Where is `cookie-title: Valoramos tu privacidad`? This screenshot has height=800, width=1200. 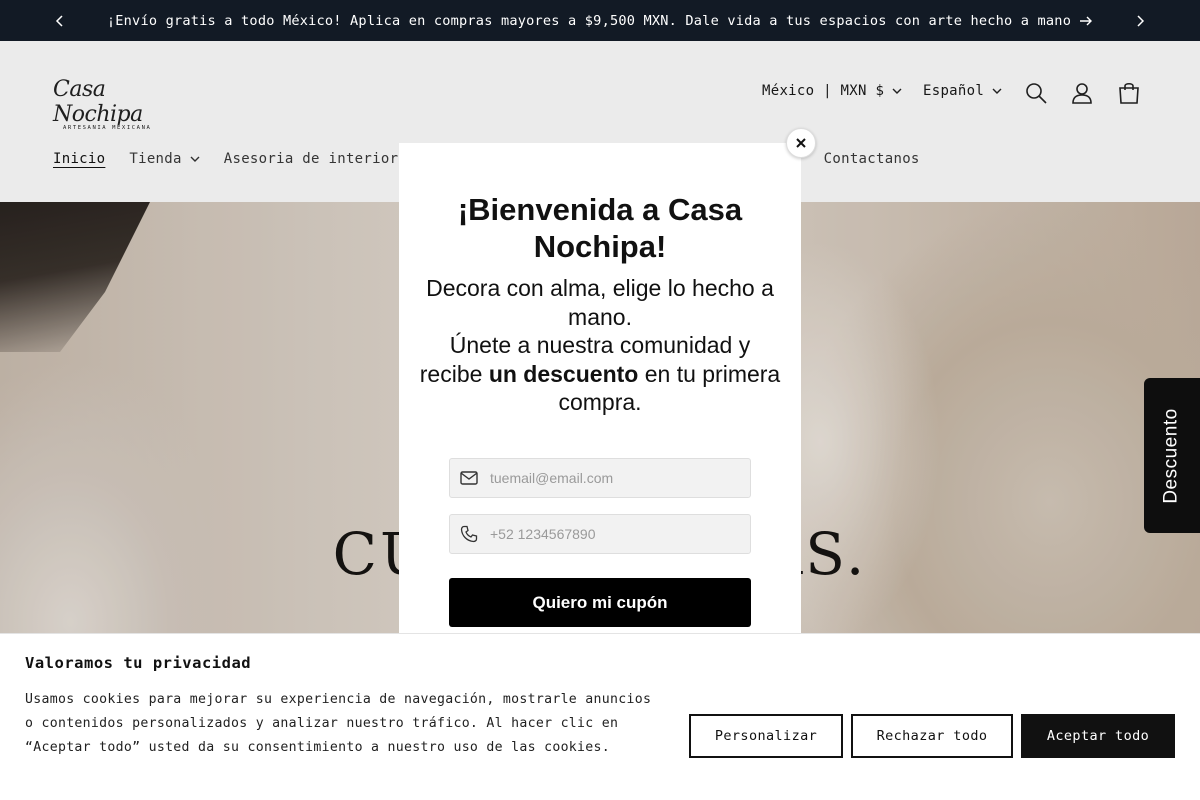 cookie-title: Valoramos tu privacidad is located at coordinates (138, 663).